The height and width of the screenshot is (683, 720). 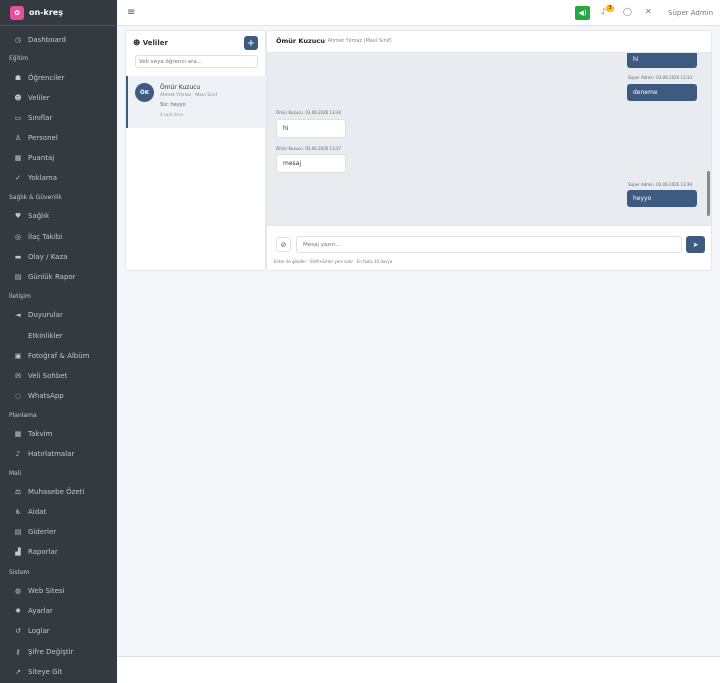 What do you see at coordinates (48, 257) in the screenshot?
I see `sidebar-item-label: Olay / Kaza` at bounding box center [48, 257].